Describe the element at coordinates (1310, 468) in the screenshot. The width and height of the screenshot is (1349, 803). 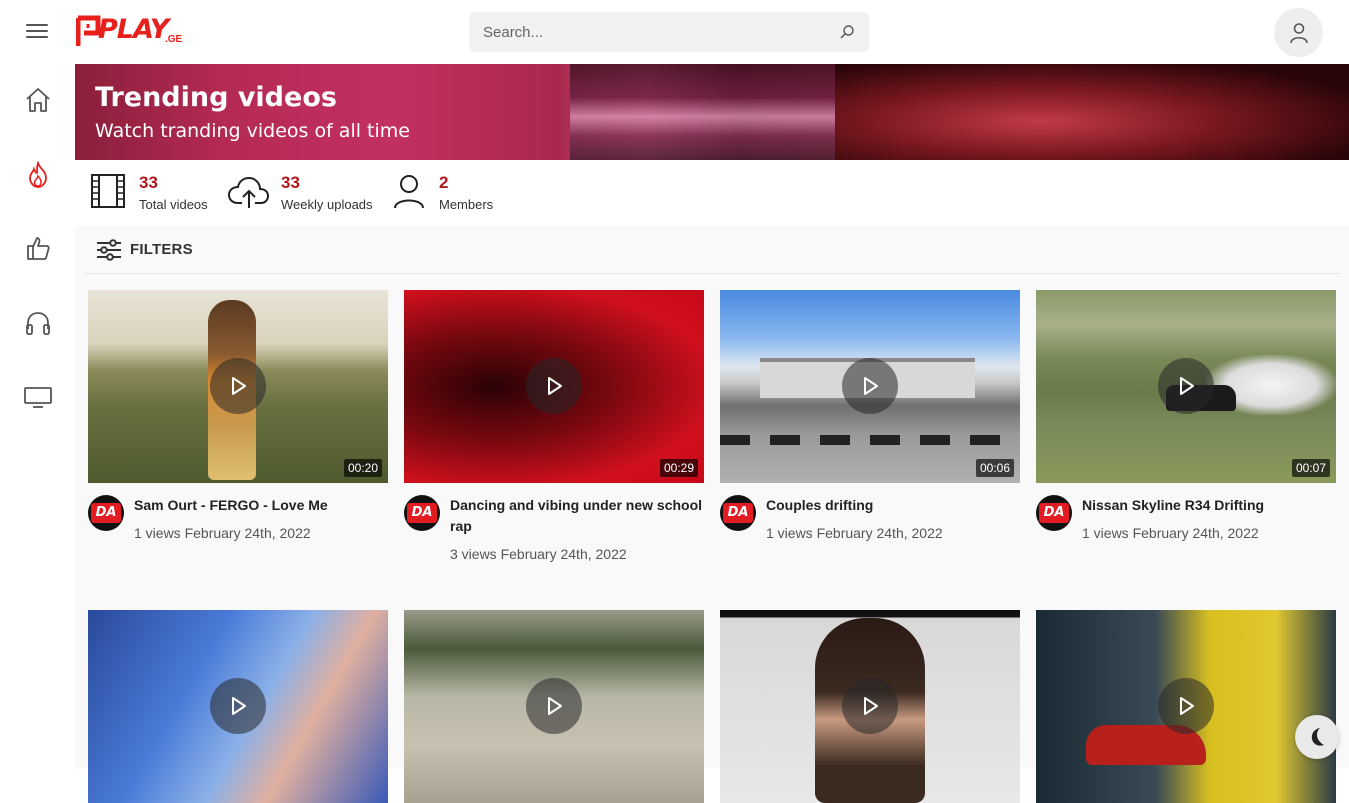
I see `video-duration: 00:07` at that location.